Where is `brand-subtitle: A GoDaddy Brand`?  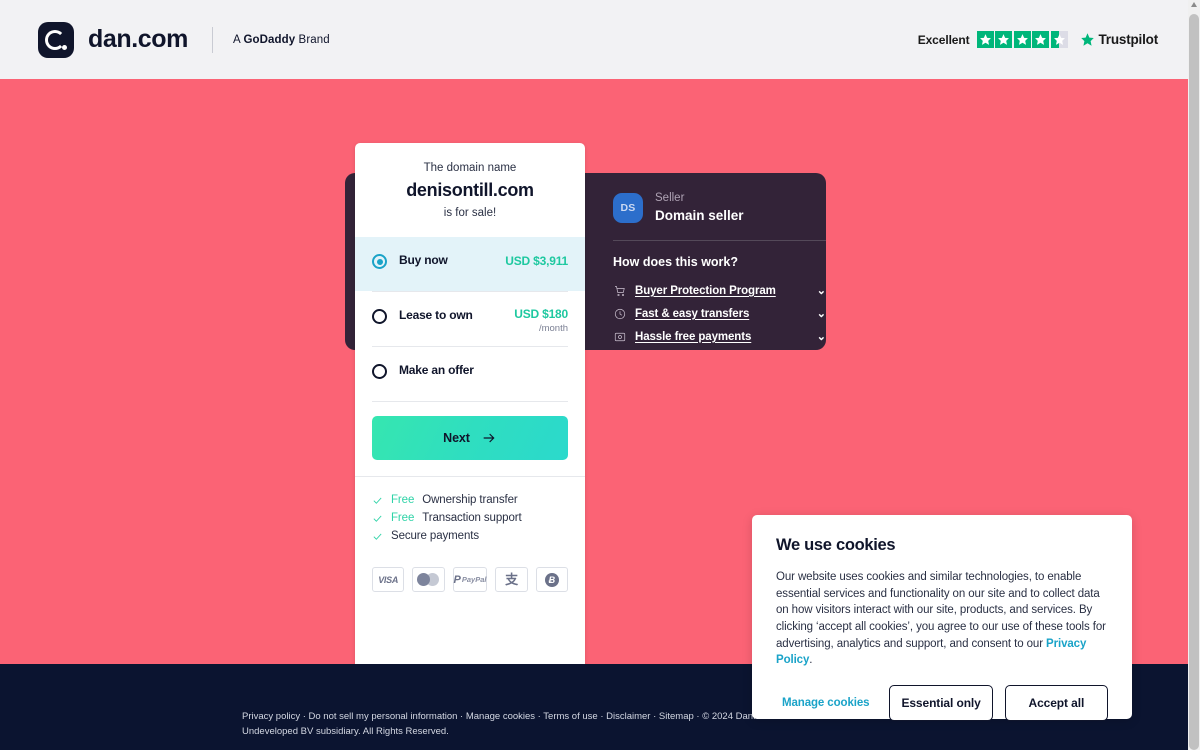 brand-subtitle: A GoDaddy Brand is located at coordinates (281, 40).